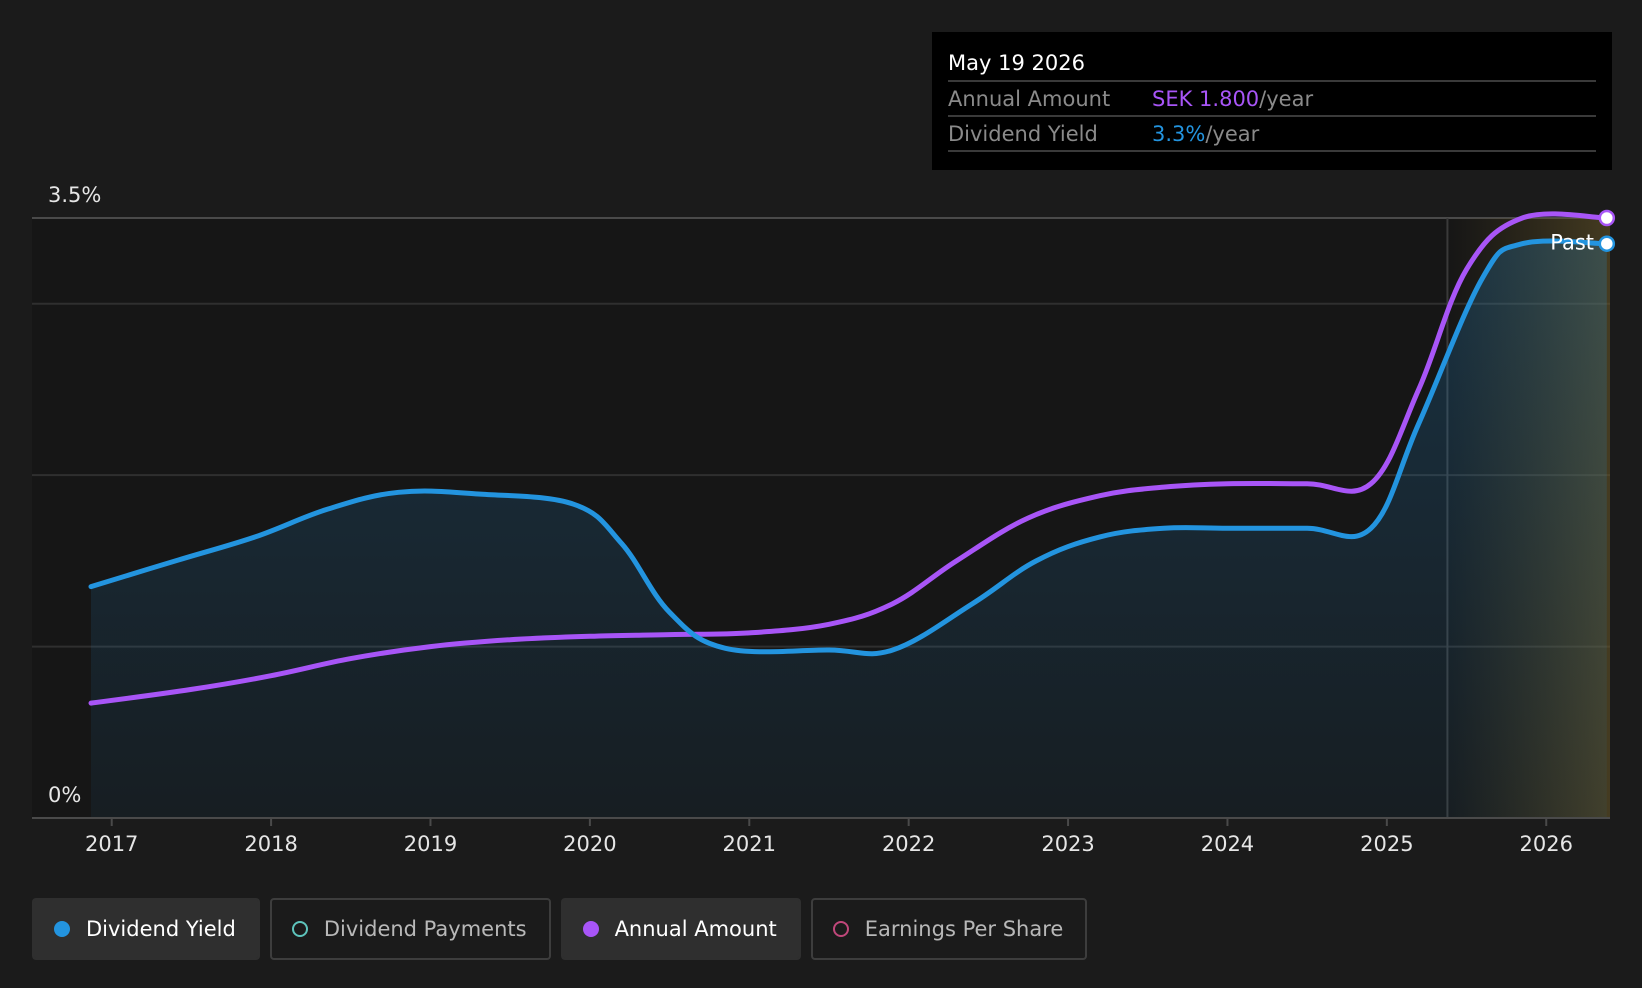 Image resolution: width=1642 pixels, height=988 pixels. What do you see at coordinates (64, 795) in the screenshot?
I see `y-tick-label: 0%` at bounding box center [64, 795].